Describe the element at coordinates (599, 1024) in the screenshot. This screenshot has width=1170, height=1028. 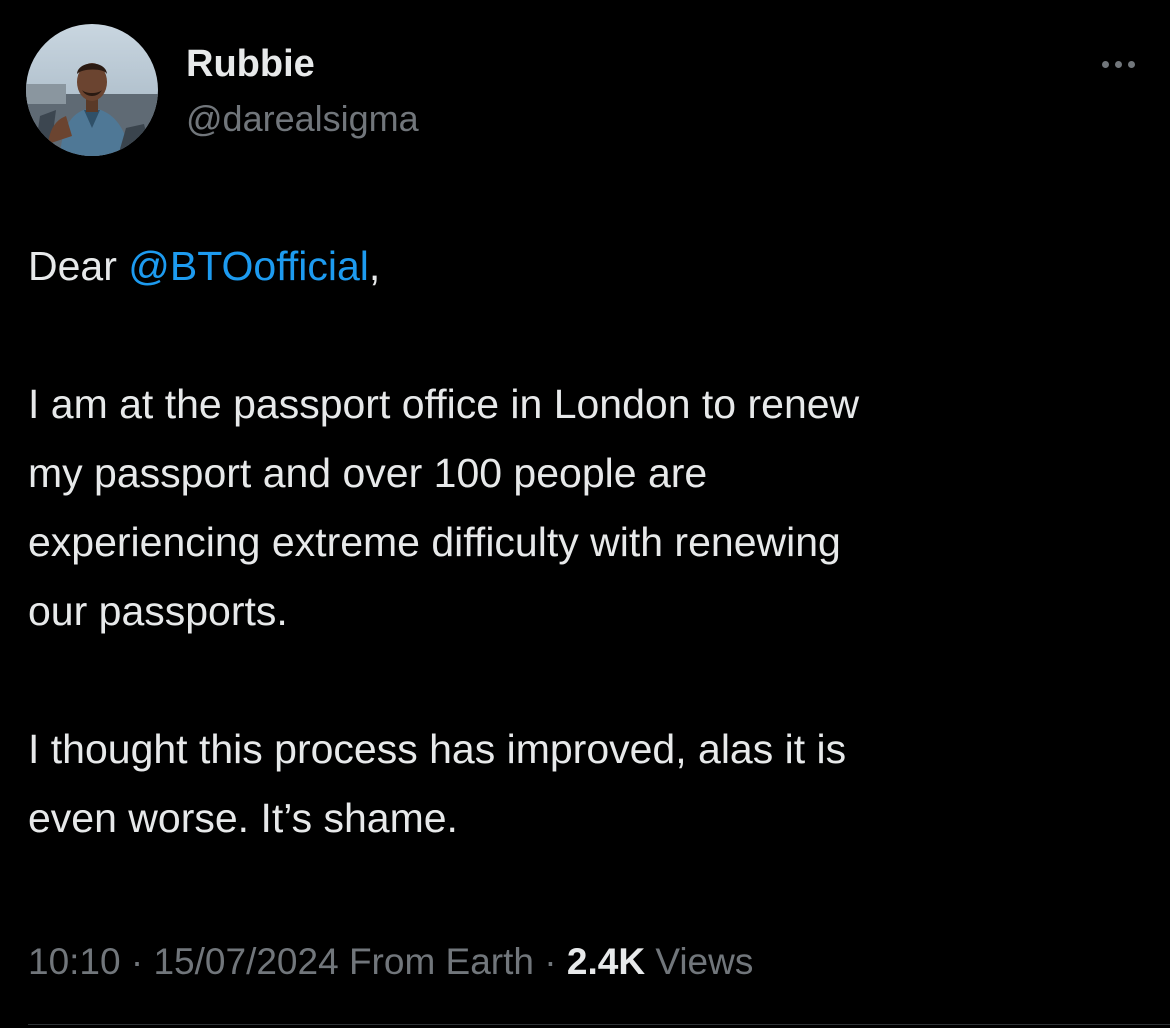
I see `divider` at that location.